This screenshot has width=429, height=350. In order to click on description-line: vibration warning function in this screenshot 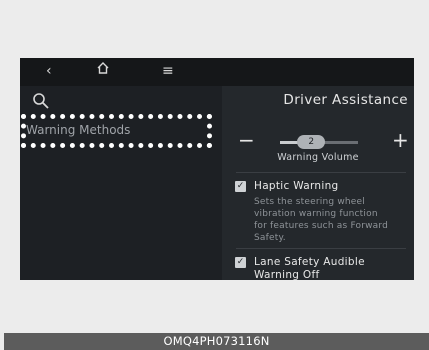, I will do `click(316, 214)`.